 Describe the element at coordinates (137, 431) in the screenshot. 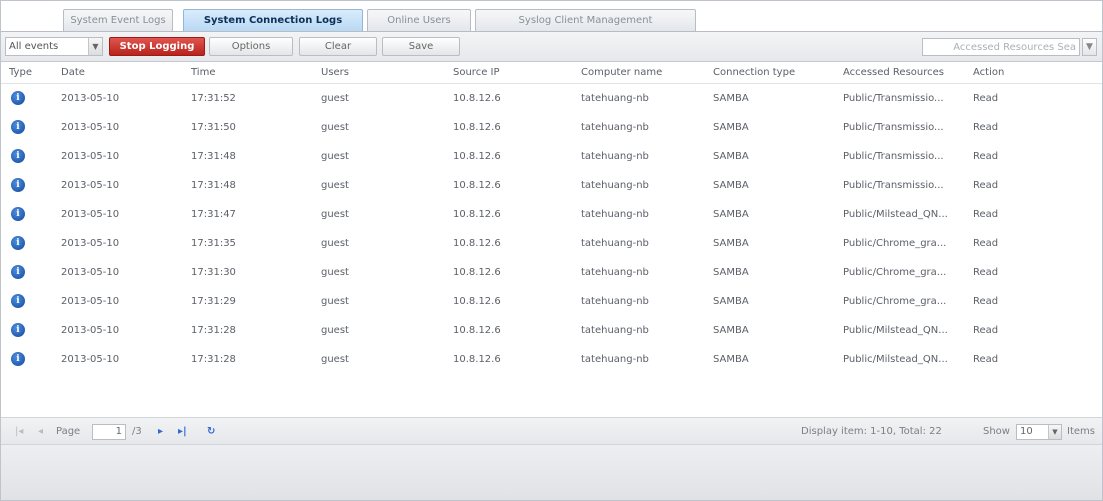

I see `total-pages-label: /3` at that location.